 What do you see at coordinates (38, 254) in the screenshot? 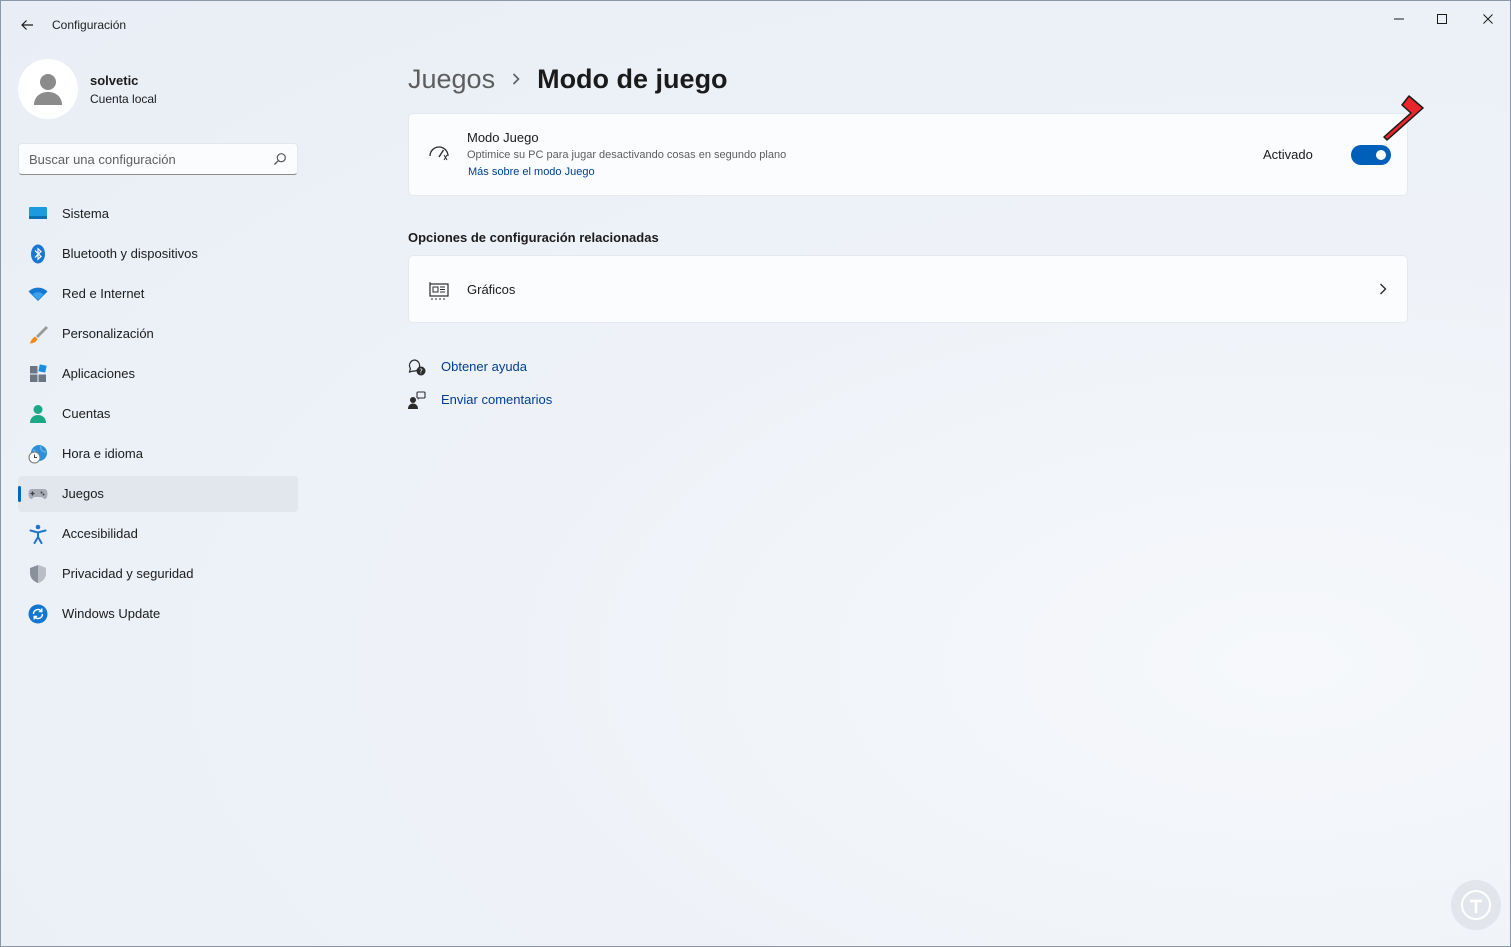
I see `bluetooth-icon` at bounding box center [38, 254].